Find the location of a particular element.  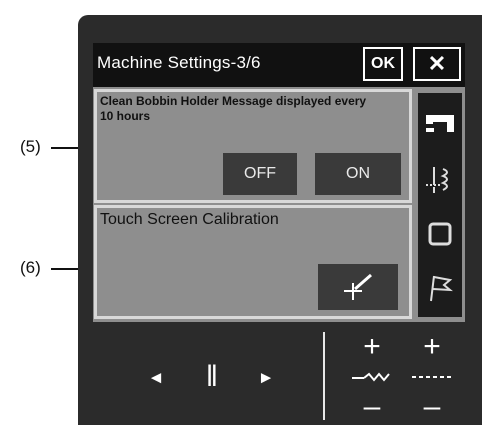

dashed-length-icon is located at coordinates (433, 377).